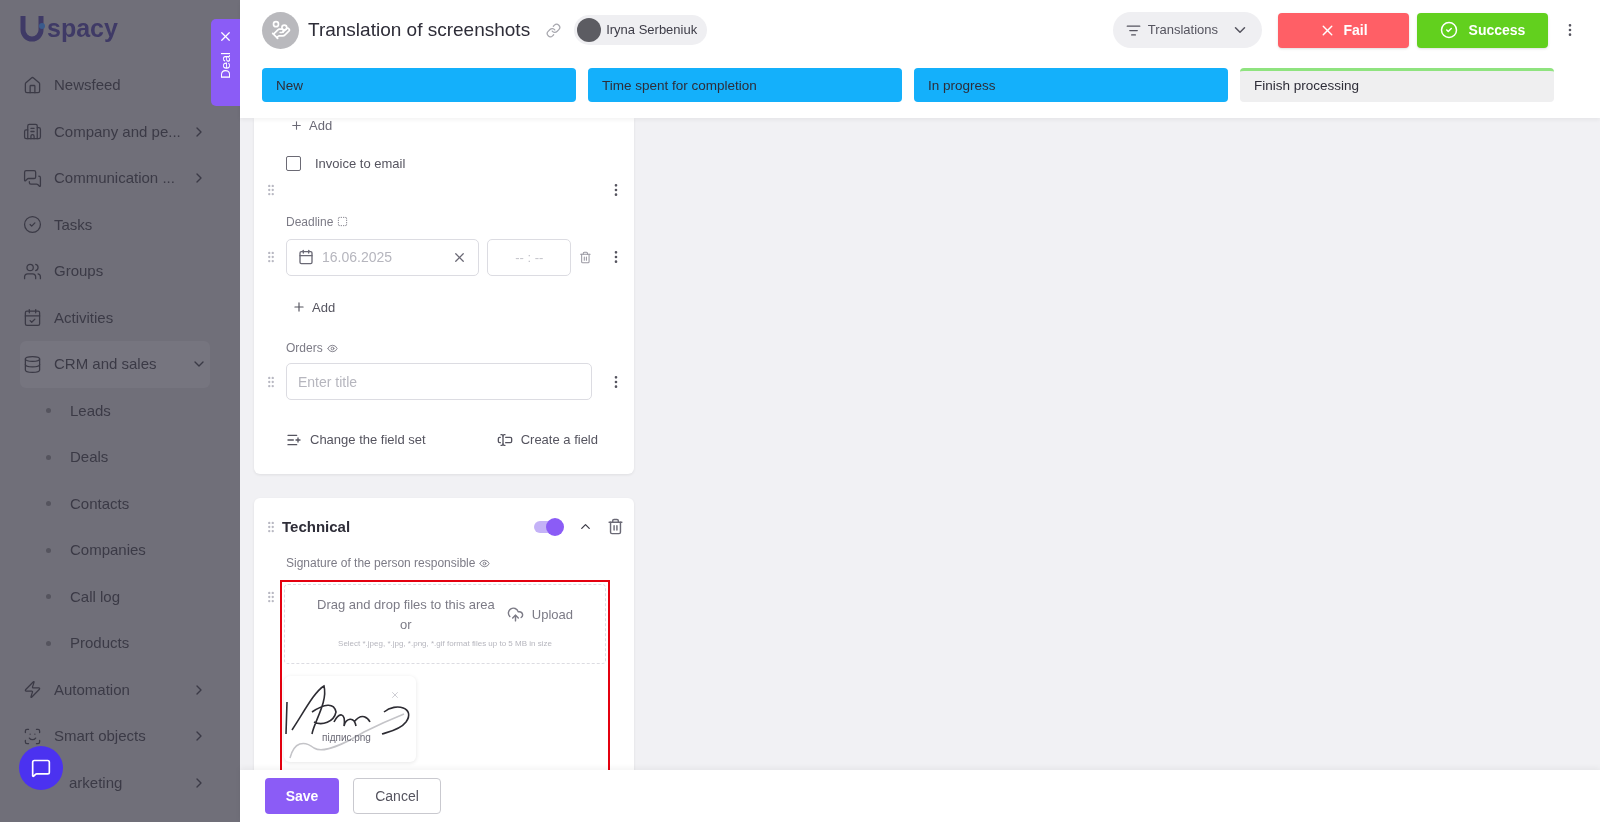 The image size is (1600, 822). I want to click on upload-icon, so click(515, 614).